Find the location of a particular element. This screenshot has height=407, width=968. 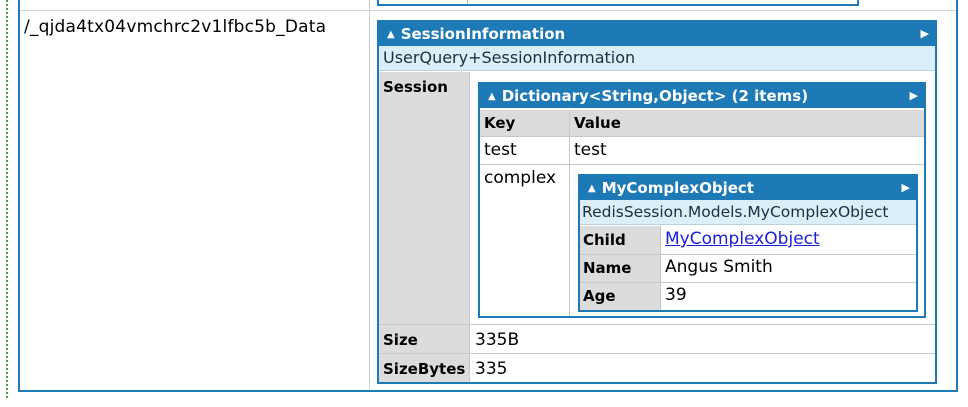

previous-object-box is located at coordinates (618, 3).